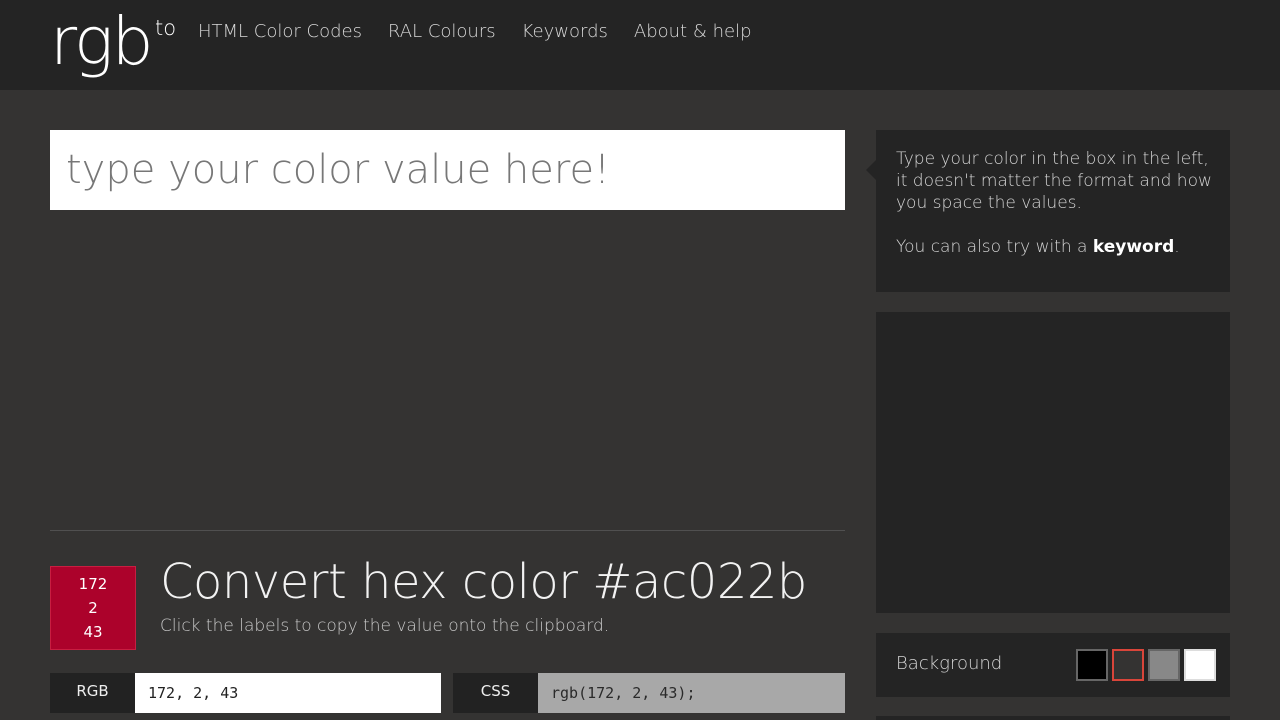 The height and width of the screenshot is (720, 1280). I want to click on nav-keywords: Keywords, so click(565, 32).